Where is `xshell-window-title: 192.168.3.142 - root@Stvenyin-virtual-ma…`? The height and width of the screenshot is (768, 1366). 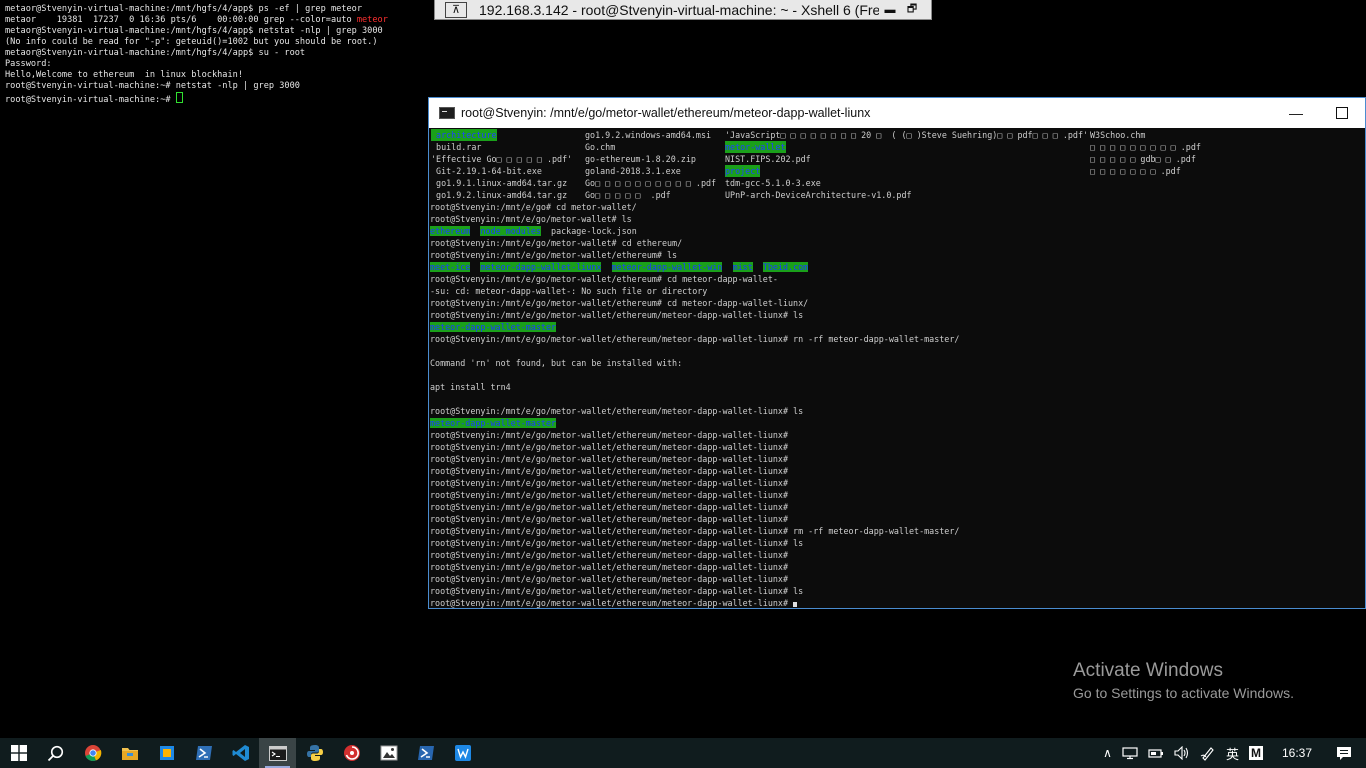
xshell-window-title: 192.168.3.142 - root@Stvenyin-virtual-ma… is located at coordinates (679, 9).